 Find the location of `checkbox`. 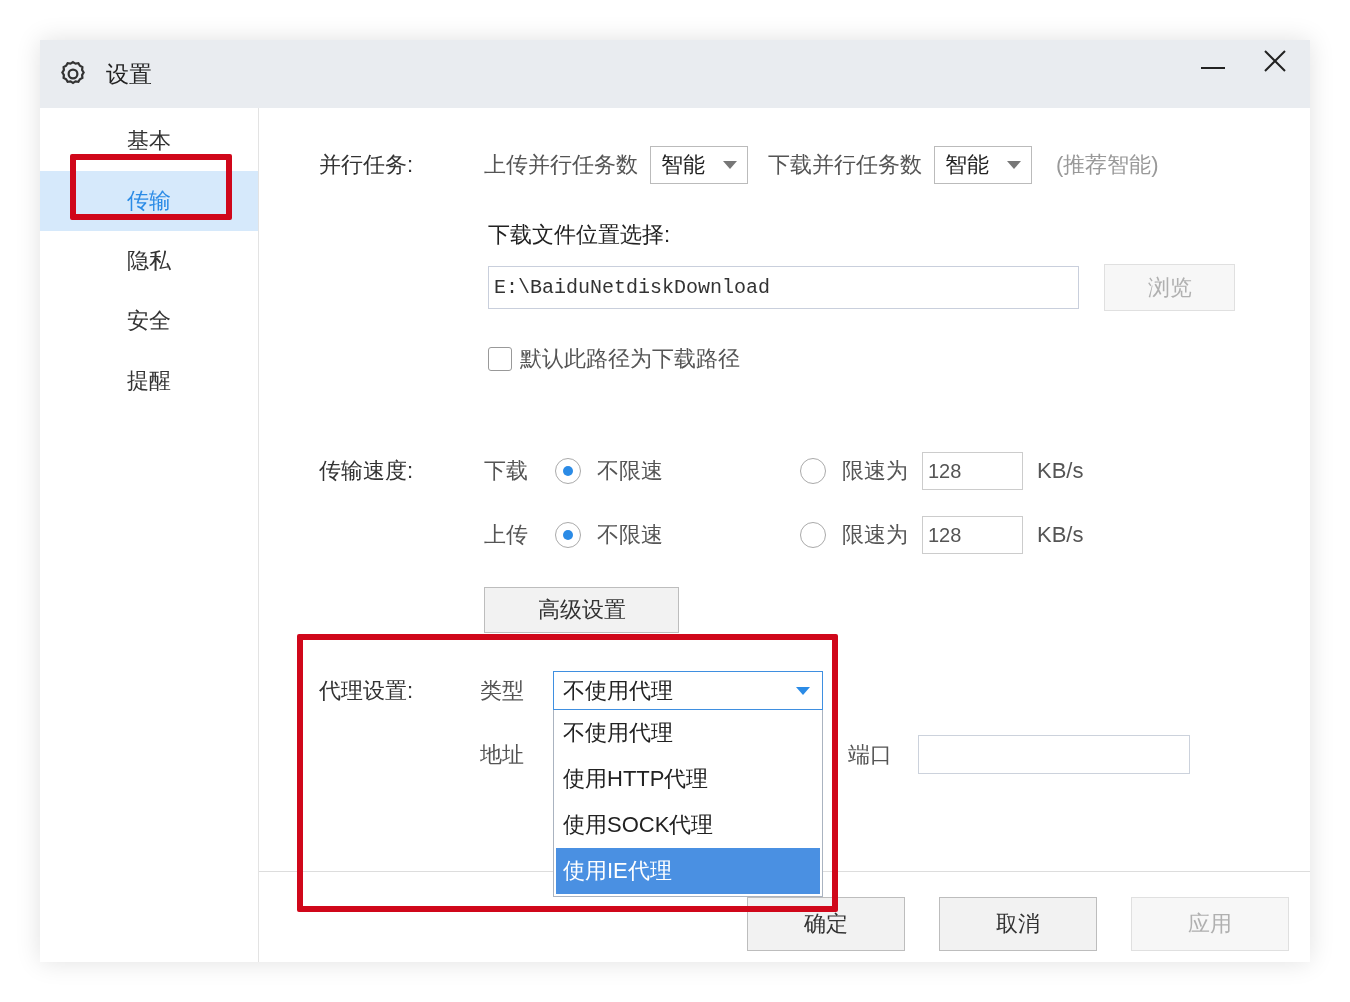

checkbox is located at coordinates (500, 359).